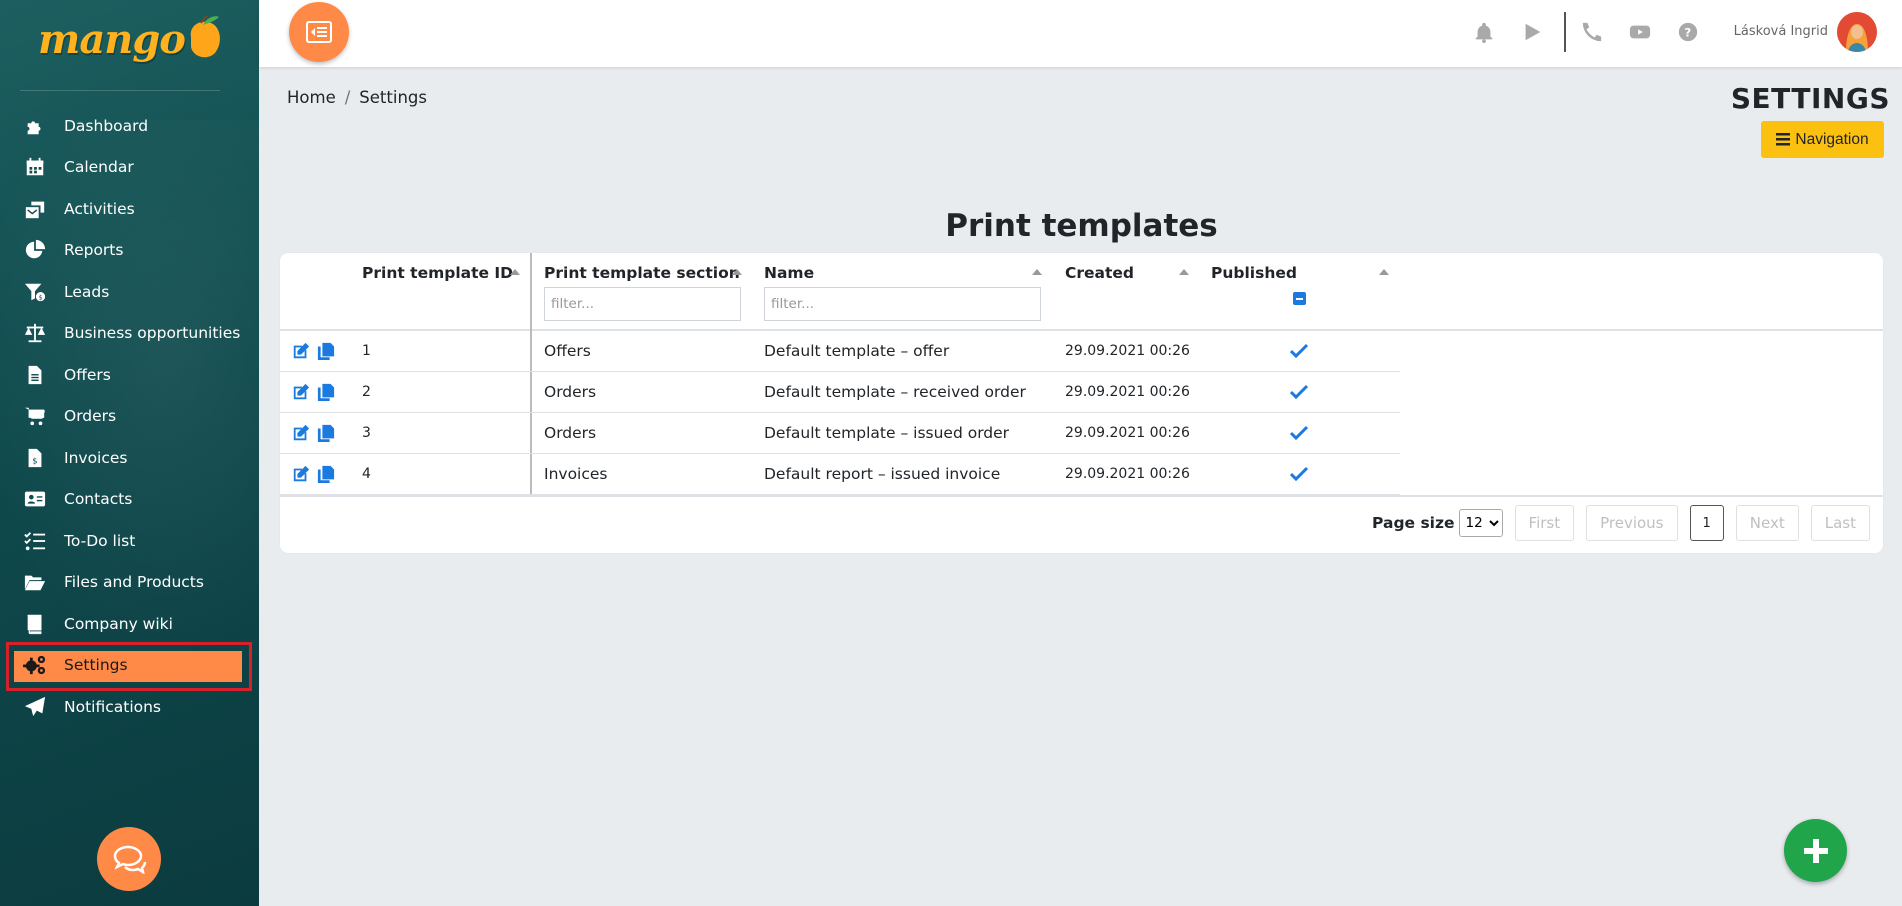  I want to click on folder-open-icon, so click(35, 582).